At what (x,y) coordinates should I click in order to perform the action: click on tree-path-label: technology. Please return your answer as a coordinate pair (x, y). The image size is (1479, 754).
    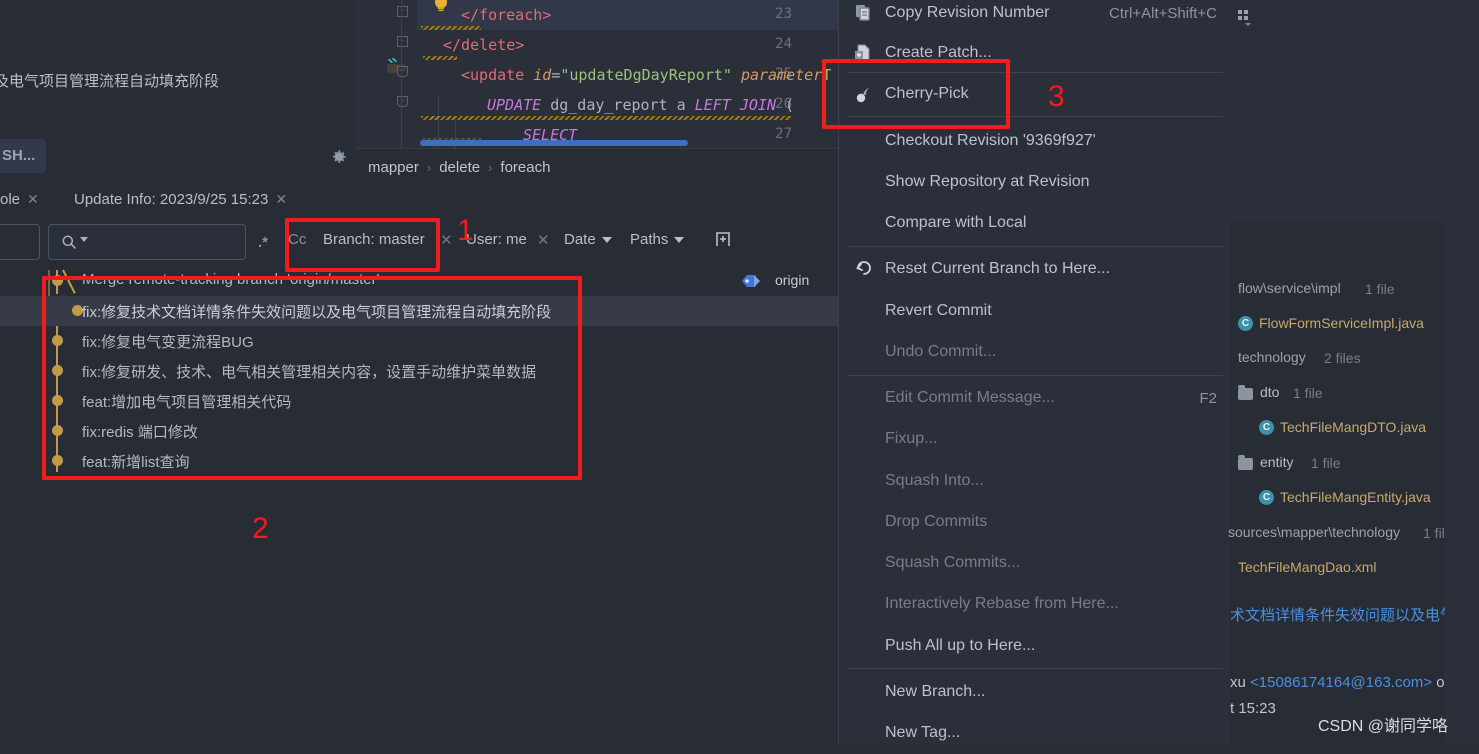
    Looking at the image, I should click on (1272, 357).